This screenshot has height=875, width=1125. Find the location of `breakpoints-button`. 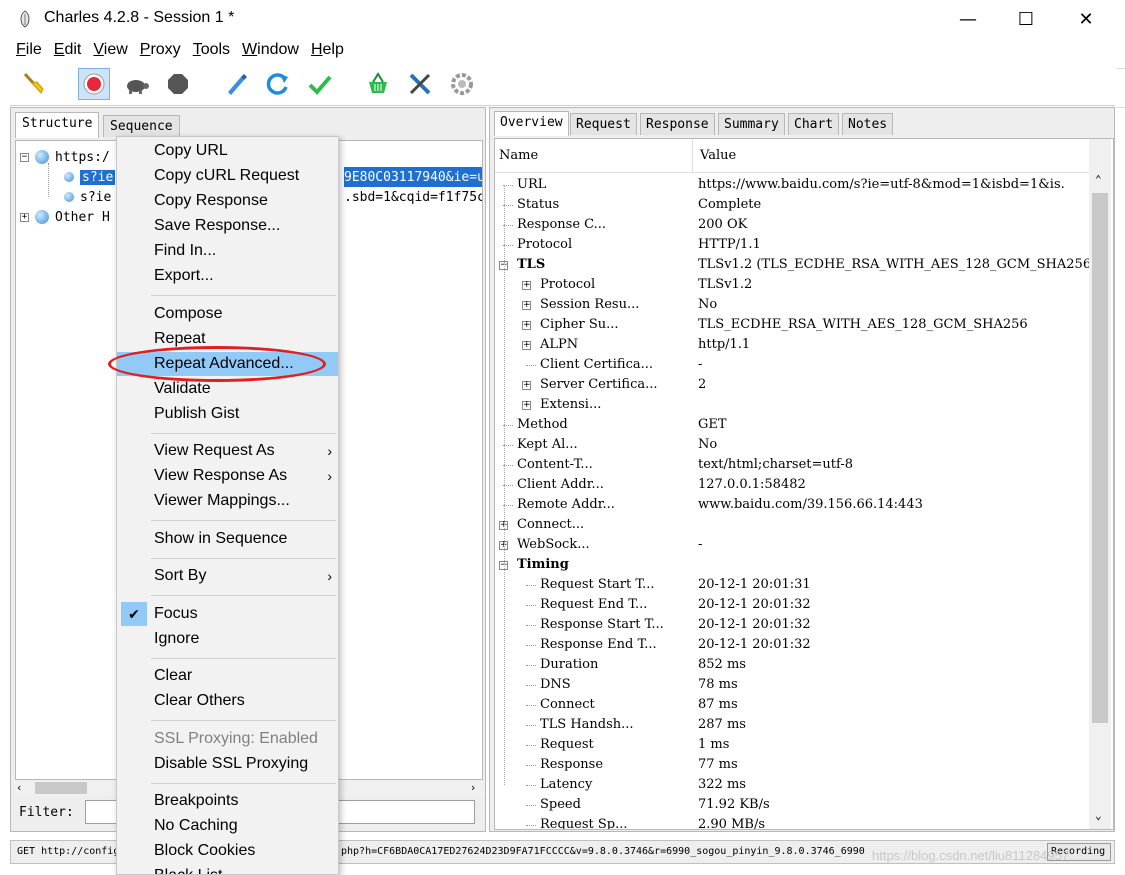

breakpoints-button is located at coordinates (178, 84).